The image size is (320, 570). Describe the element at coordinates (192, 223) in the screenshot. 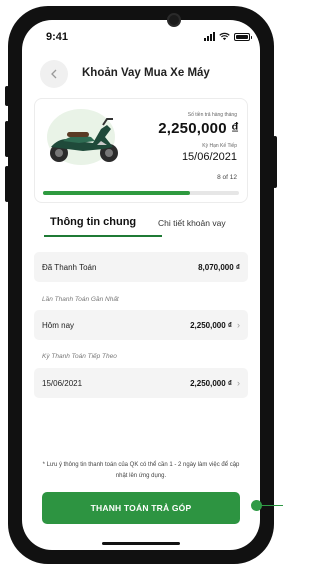

I see `tab-loan-details: Chi tiết khoản vay` at that location.